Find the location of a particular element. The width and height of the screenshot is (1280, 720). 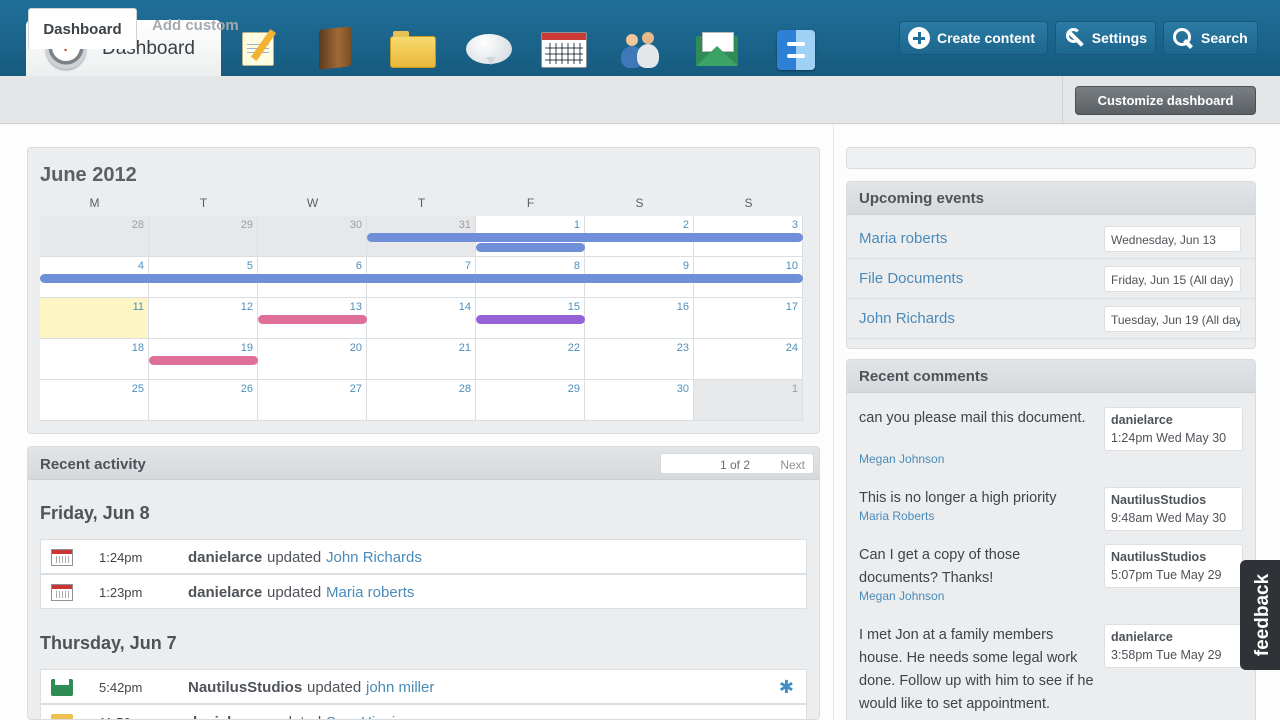

customize-dashboard-button: Customize dashboard is located at coordinates (1165, 100).